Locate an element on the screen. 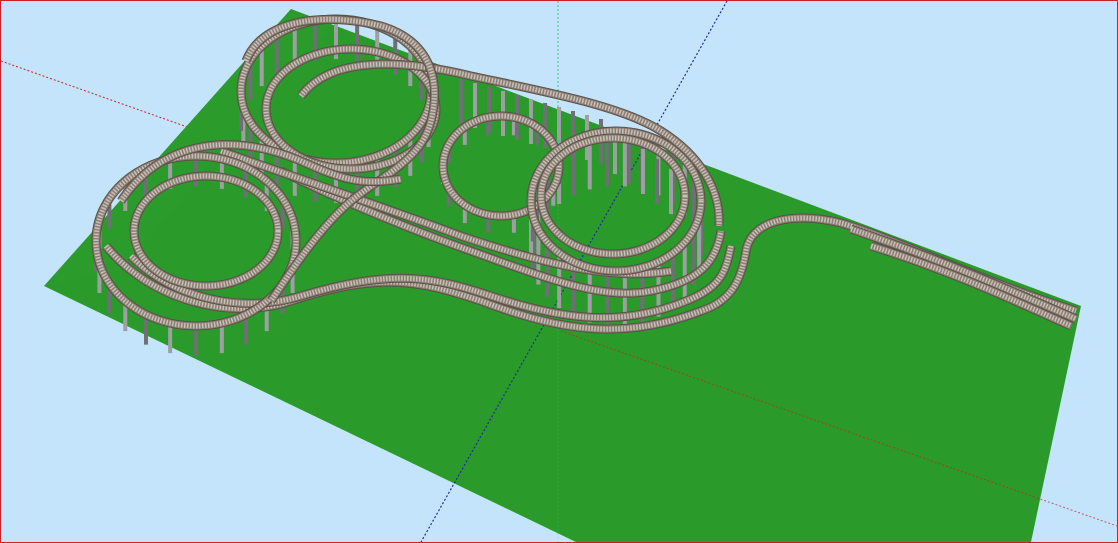 This screenshot has width=1118, height=543. axis-origin-icon is located at coordinates (558, 141).